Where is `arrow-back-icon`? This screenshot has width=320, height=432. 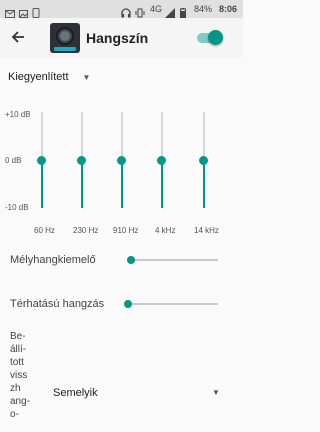
arrow-back-icon is located at coordinates (18, 35).